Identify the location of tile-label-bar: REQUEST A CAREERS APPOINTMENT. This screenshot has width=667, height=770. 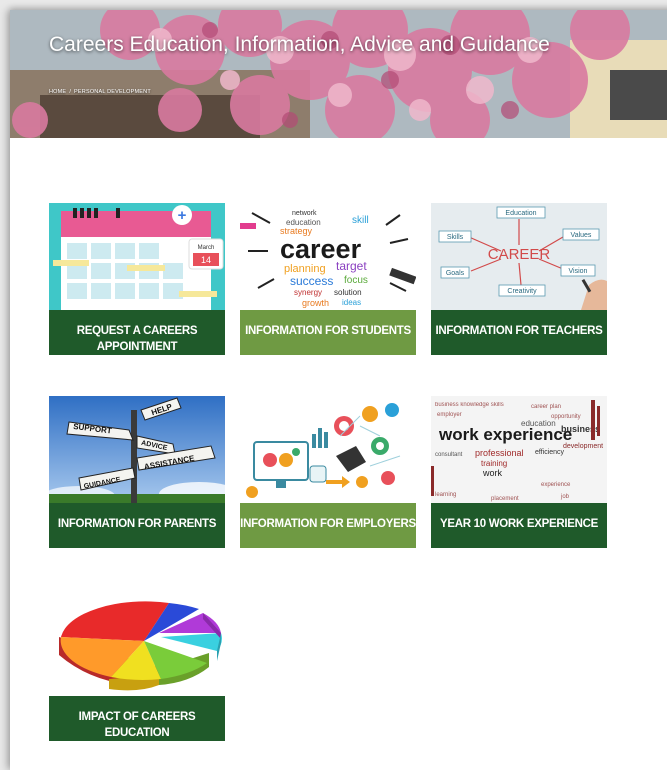
(137, 332).